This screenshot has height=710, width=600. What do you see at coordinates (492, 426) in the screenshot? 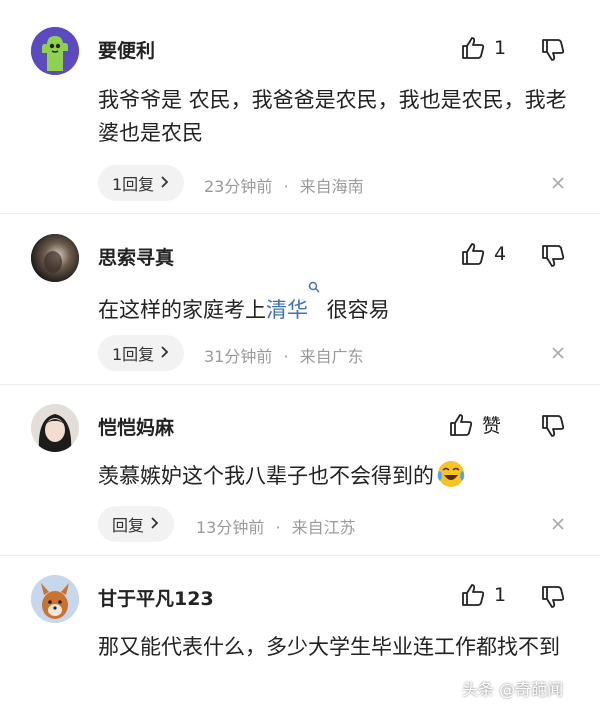
I see `like-label: 赞` at bounding box center [492, 426].